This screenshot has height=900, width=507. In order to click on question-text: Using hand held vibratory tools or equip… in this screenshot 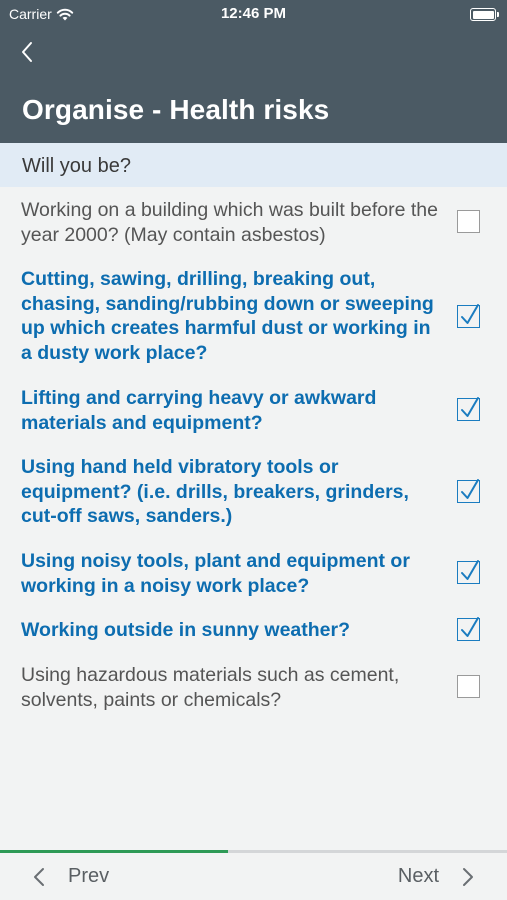, I will do `click(215, 491)`.